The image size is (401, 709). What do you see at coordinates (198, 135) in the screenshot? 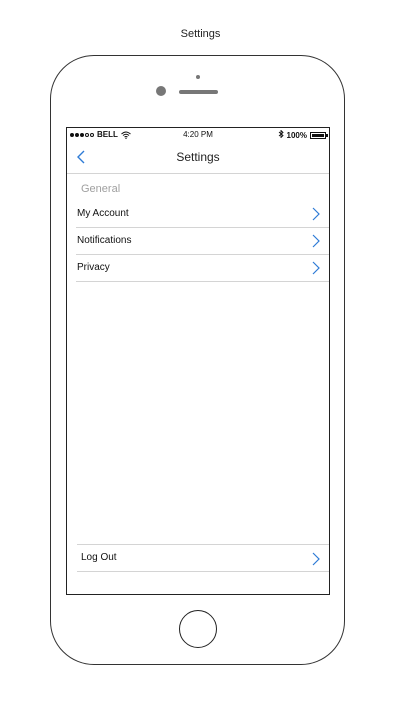
I see `status-bar: BELL 4:20 PM 100%` at bounding box center [198, 135].